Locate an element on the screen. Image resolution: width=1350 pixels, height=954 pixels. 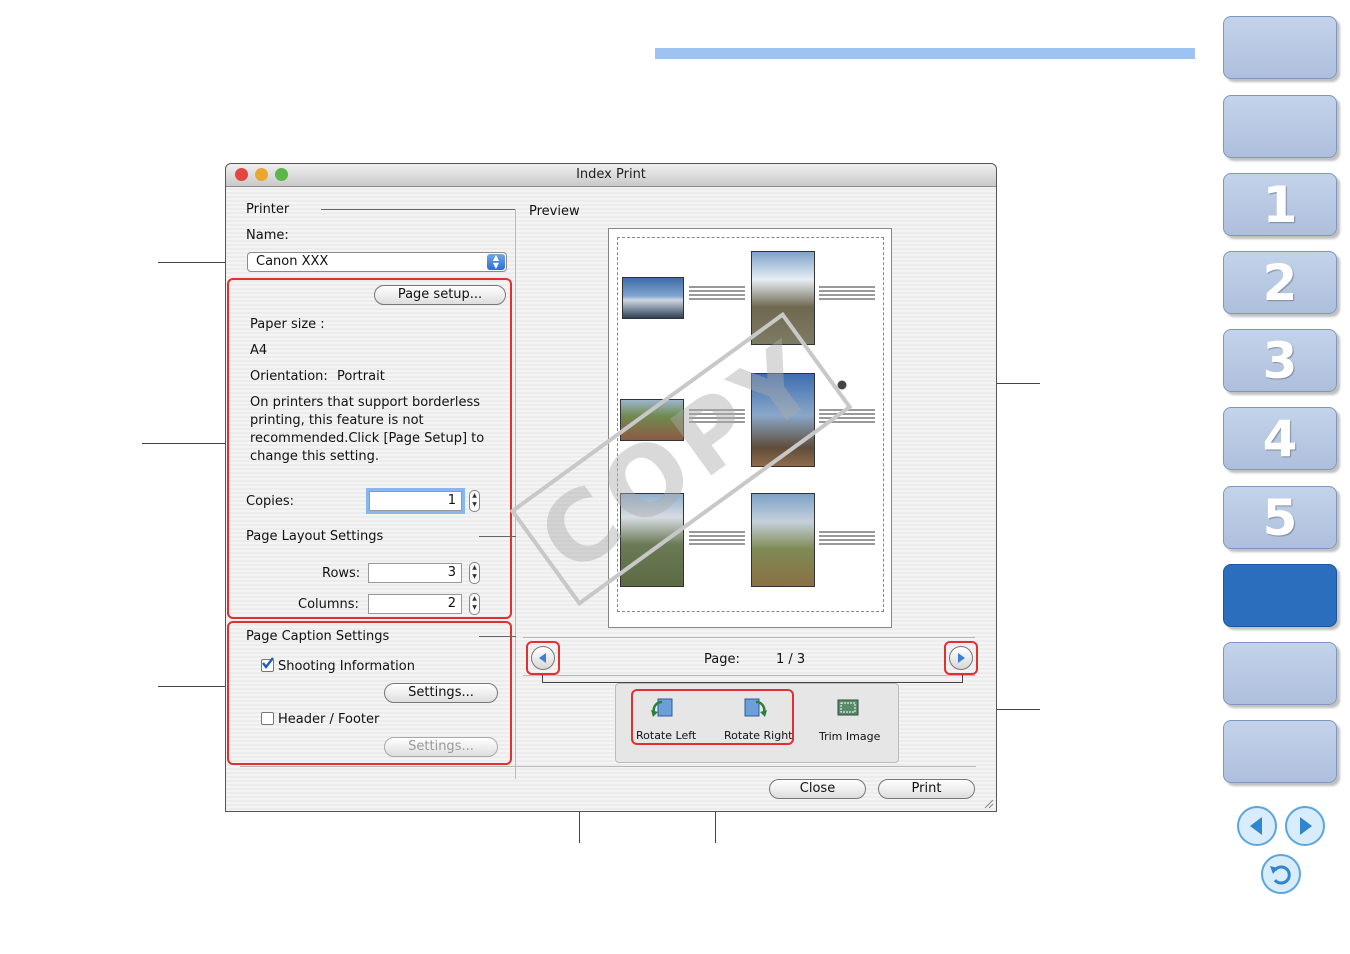
print-button: Print is located at coordinates (926, 789).